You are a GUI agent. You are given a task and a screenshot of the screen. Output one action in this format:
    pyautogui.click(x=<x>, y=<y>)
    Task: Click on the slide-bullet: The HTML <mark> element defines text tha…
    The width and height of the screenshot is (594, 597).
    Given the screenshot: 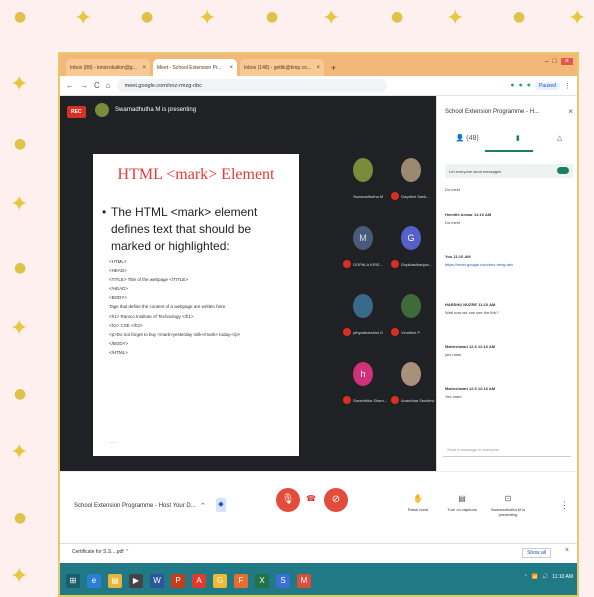 What is the action you would take?
    pyautogui.click(x=196, y=229)
    